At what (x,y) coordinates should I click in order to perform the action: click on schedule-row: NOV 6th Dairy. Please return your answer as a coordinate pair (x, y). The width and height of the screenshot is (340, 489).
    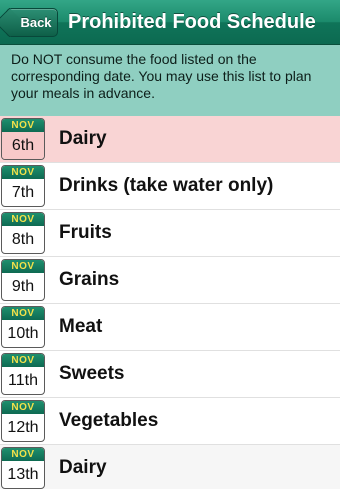
    Looking at the image, I should click on (170, 139).